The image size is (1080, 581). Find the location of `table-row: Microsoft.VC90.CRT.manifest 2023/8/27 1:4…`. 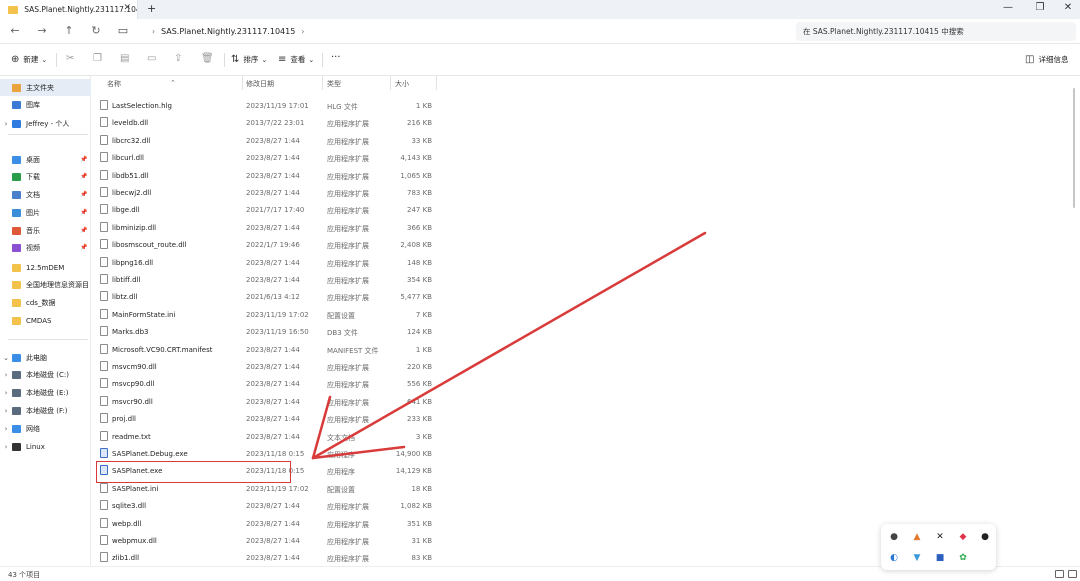

table-row: Microsoft.VC90.CRT.manifest 2023/8/27 1:4… is located at coordinates (267, 349).